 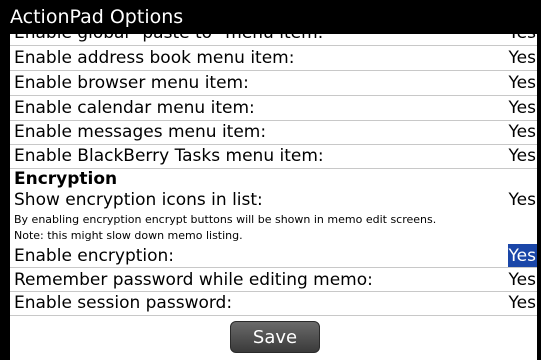 I want to click on option-row-calendar: Enable calendar menu item: Yes, so click(x=275, y=108).